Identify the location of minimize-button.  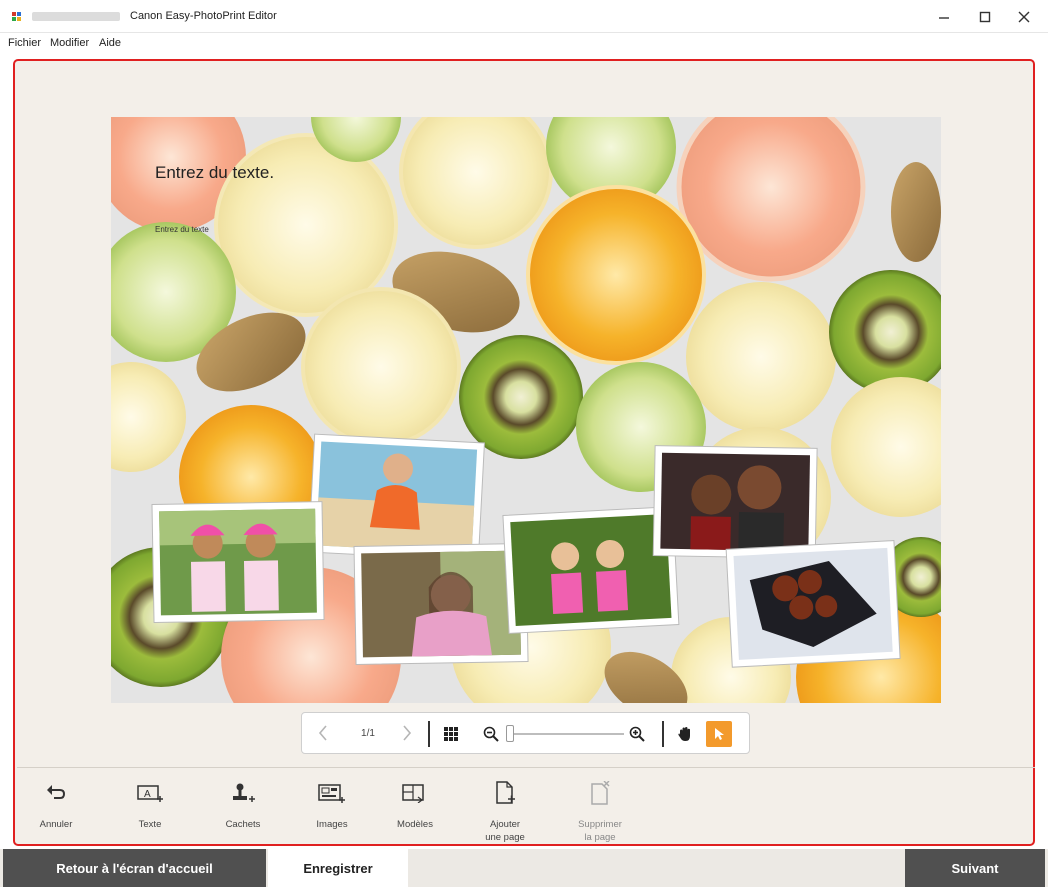
(944, 17).